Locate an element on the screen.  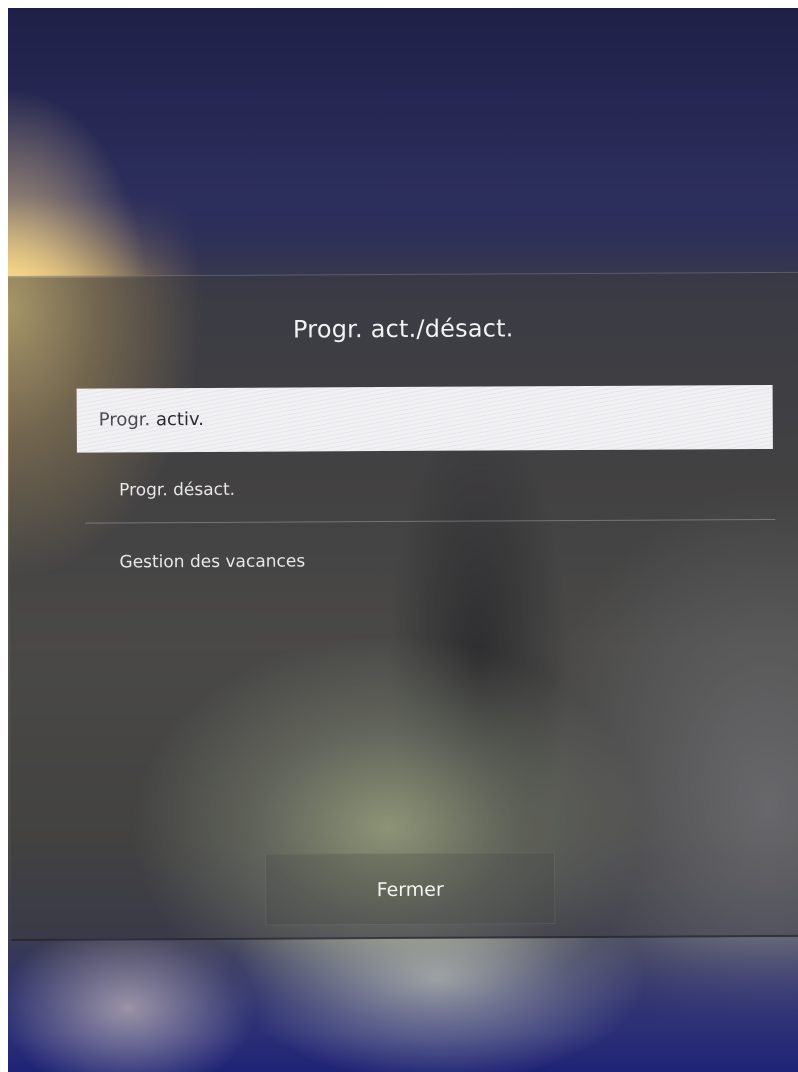
menu-item-progr-activ: Progr. activ. is located at coordinates (424, 418).